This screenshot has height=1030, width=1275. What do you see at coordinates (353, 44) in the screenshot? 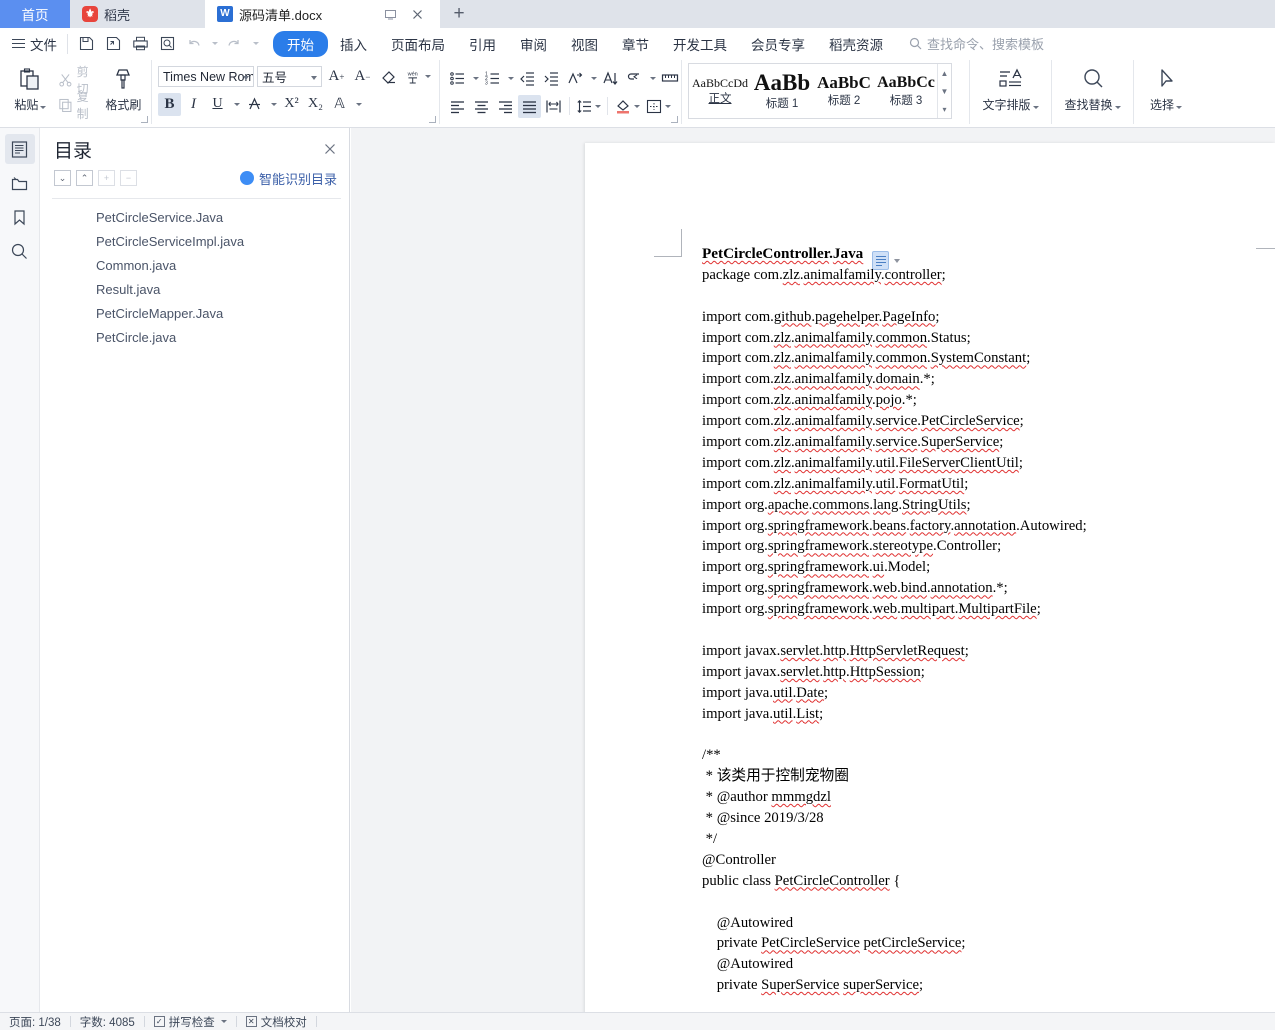
I see `tab-insert: 插入` at bounding box center [353, 44].